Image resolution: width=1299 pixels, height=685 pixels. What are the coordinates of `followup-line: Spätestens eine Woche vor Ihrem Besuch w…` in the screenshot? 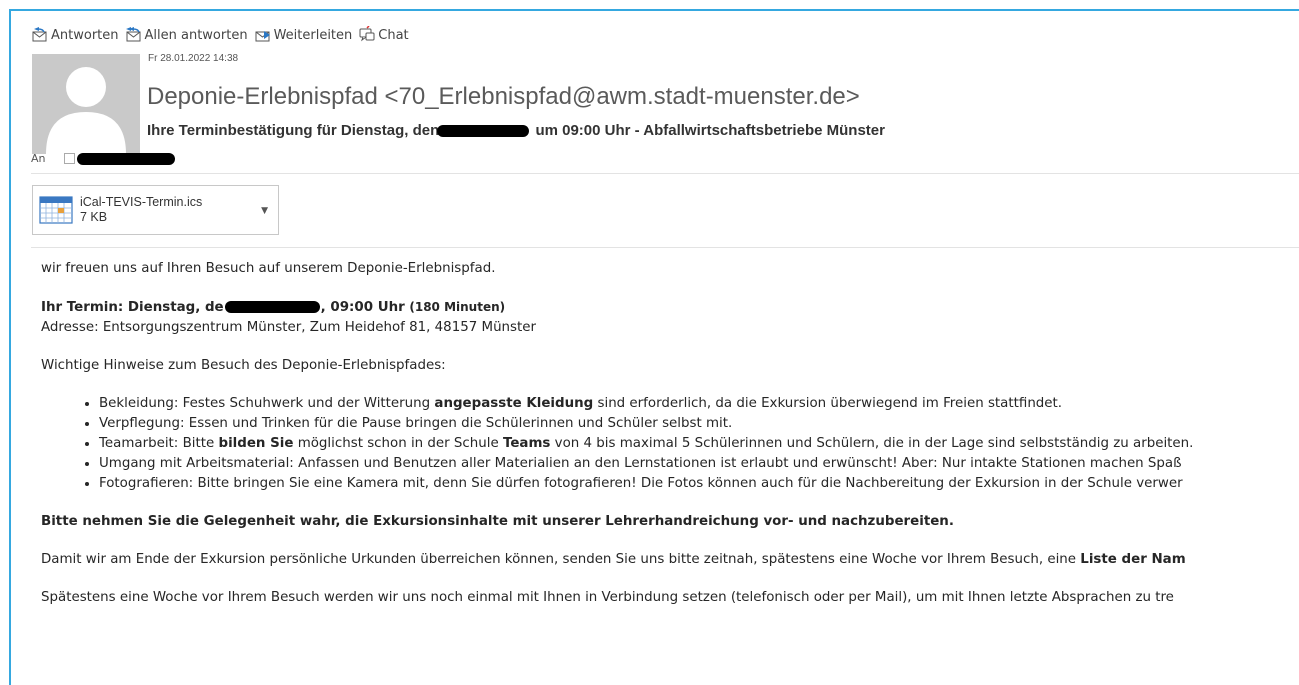 It's located at (607, 597).